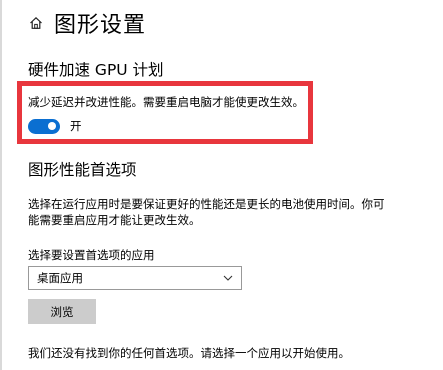 The image size is (443, 370). Describe the element at coordinates (228, 278) in the screenshot. I see `chevron-down-icon` at that location.